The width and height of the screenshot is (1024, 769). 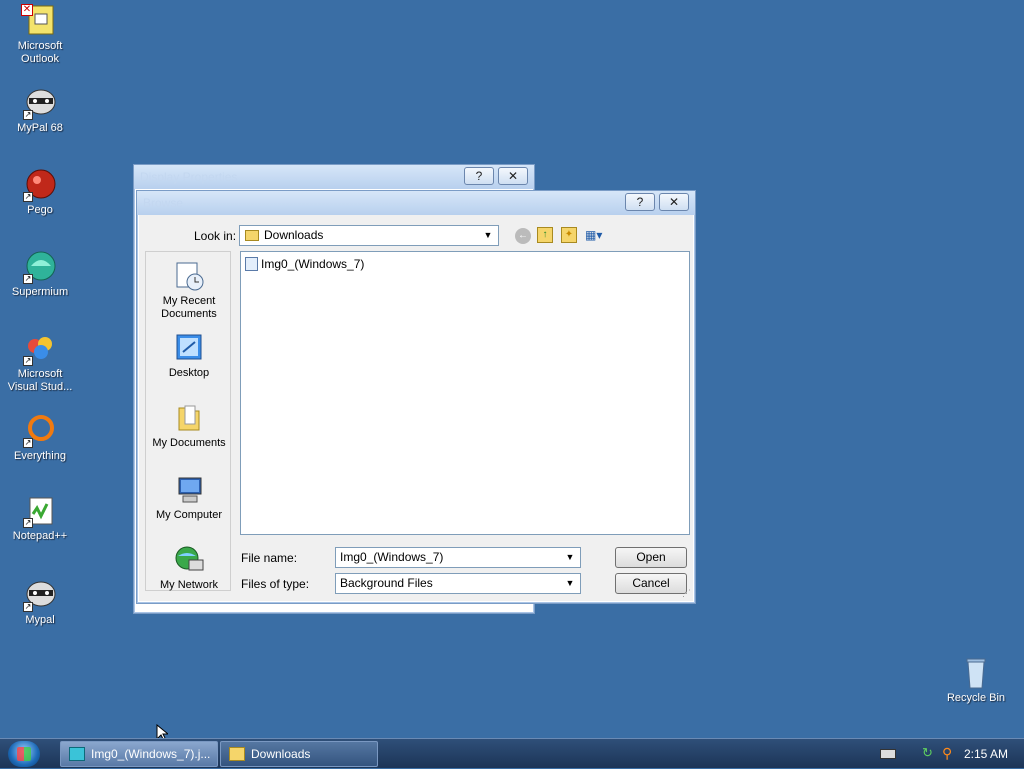 What do you see at coordinates (40, 431) in the screenshot?
I see `everything-search-icon: ↗` at bounding box center [40, 431].